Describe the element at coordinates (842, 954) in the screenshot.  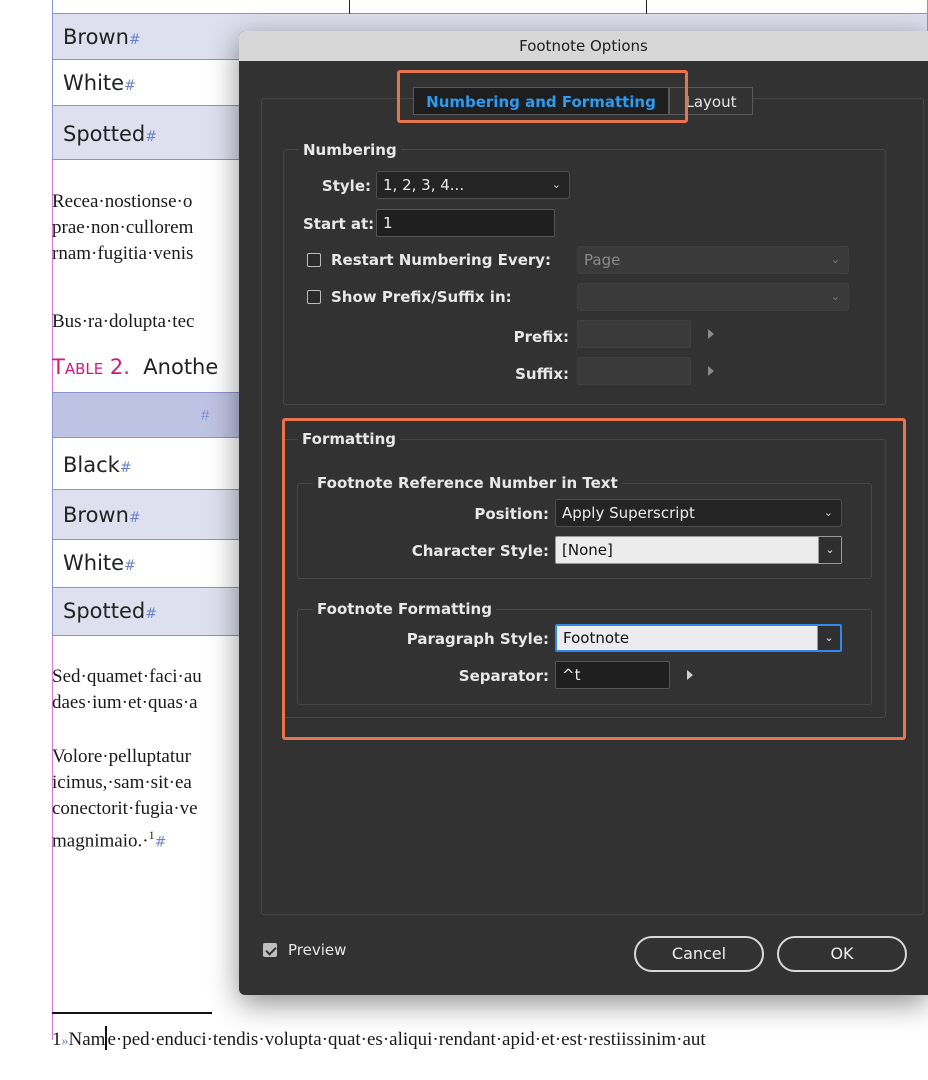
I see `ok-button: OK` at that location.